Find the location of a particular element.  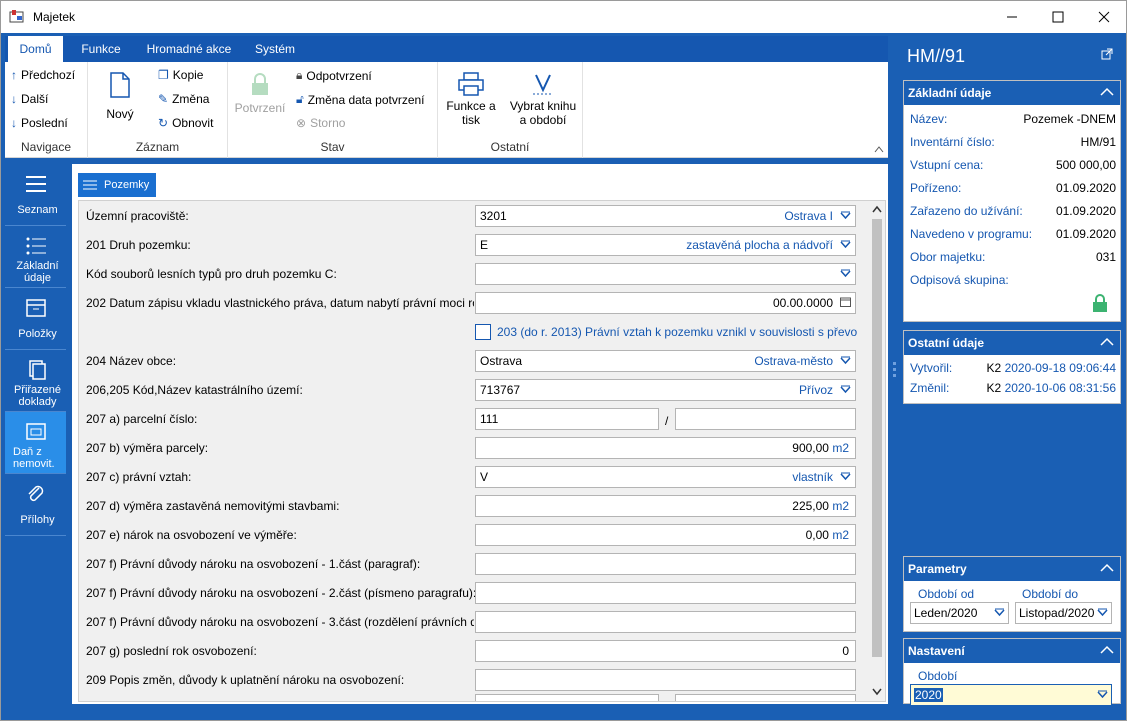

storno-button: ⊗ Storno is located at coordinates (320, 123).